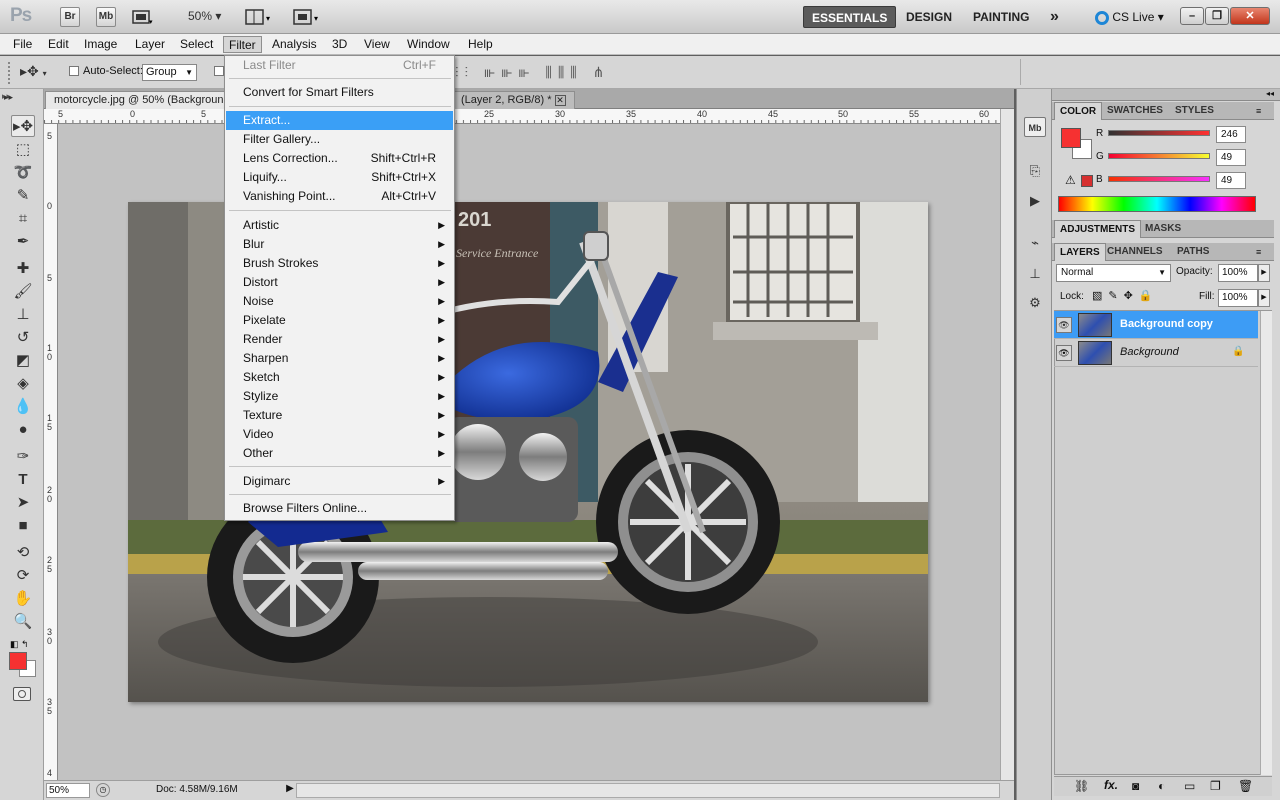 Image resolution: width=1280 pixels, height=800 pixels. What do you see at coordinates (23, 173) in the screenshot?
I see `lasso-tool: ➰` at bounding box center [23, 173].